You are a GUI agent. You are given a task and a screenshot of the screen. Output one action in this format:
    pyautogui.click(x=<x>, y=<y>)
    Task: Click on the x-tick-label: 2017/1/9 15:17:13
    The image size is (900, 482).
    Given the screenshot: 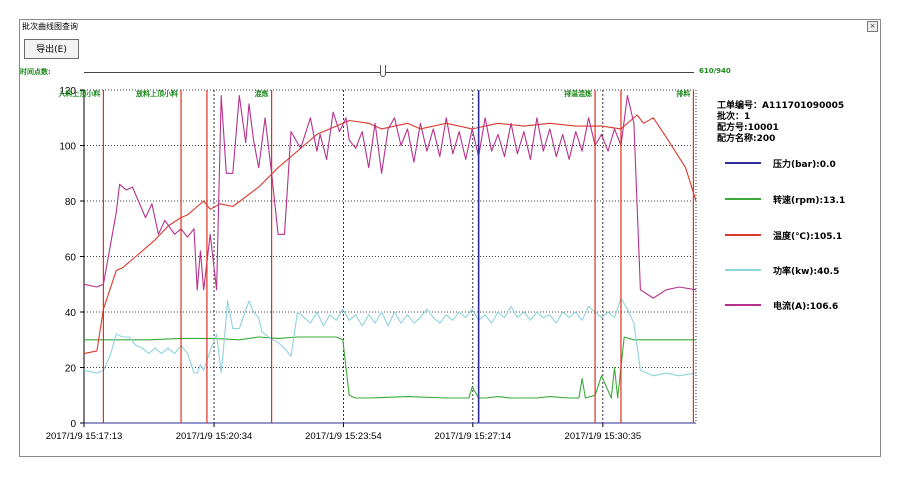 What is the action you would take?
    pyautogui.click(x=84, y=436)
    